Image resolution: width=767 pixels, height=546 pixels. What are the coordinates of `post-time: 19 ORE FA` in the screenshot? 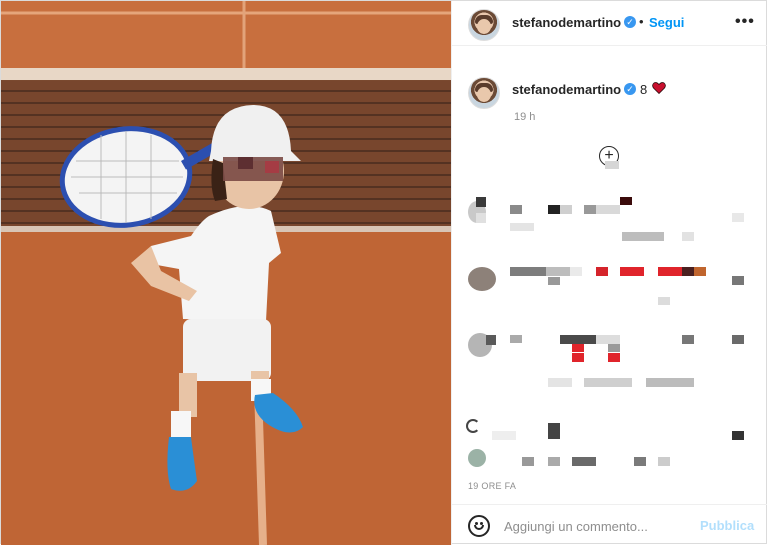 It's located at (492, 486).